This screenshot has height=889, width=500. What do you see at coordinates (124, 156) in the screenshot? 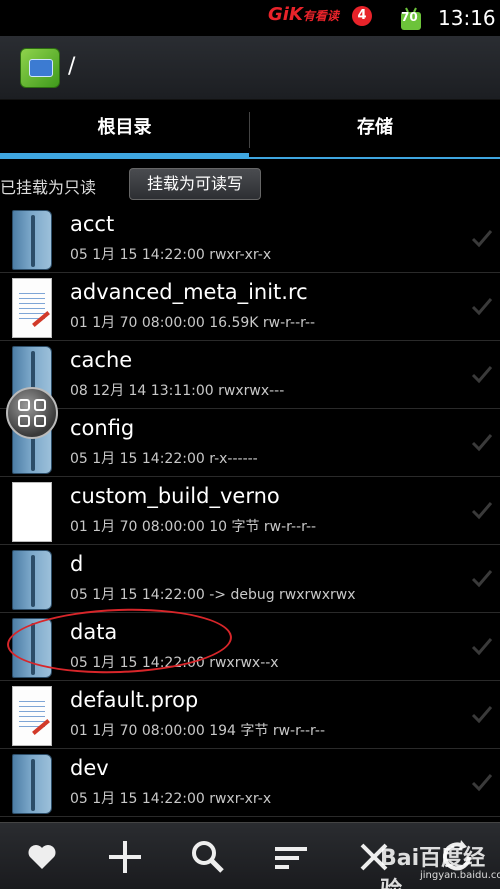
I see `tab-active-indicator` at bounding box center [124, 156].